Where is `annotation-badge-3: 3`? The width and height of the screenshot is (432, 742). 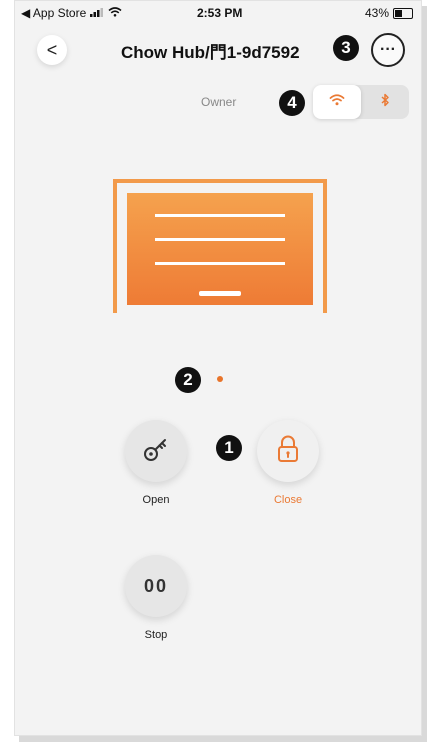
annotation-badge-3: 3 is located at coordinates (346, 48).